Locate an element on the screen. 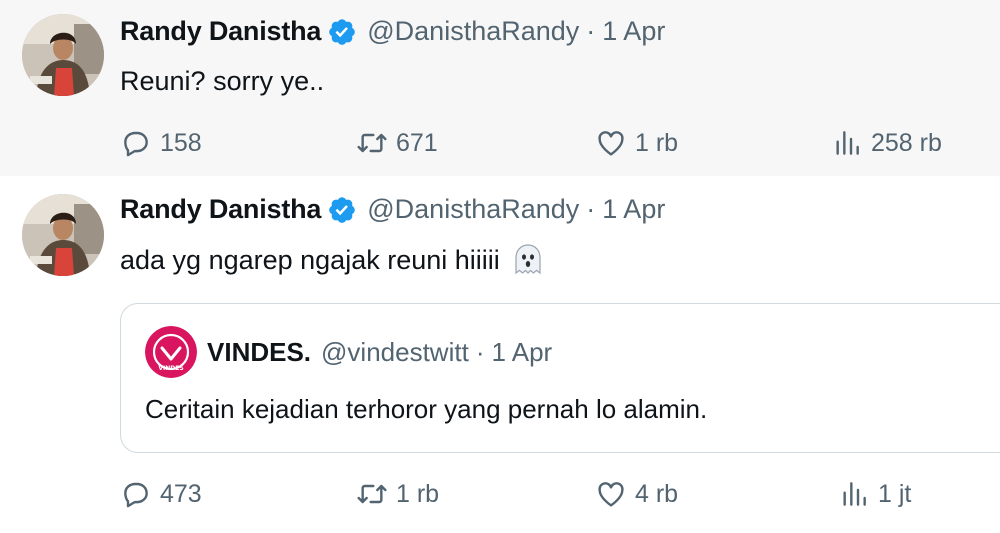 The width and height of the screenshot is (1000, 533). like-button: 4 rb is located at coordinates (636, 494).